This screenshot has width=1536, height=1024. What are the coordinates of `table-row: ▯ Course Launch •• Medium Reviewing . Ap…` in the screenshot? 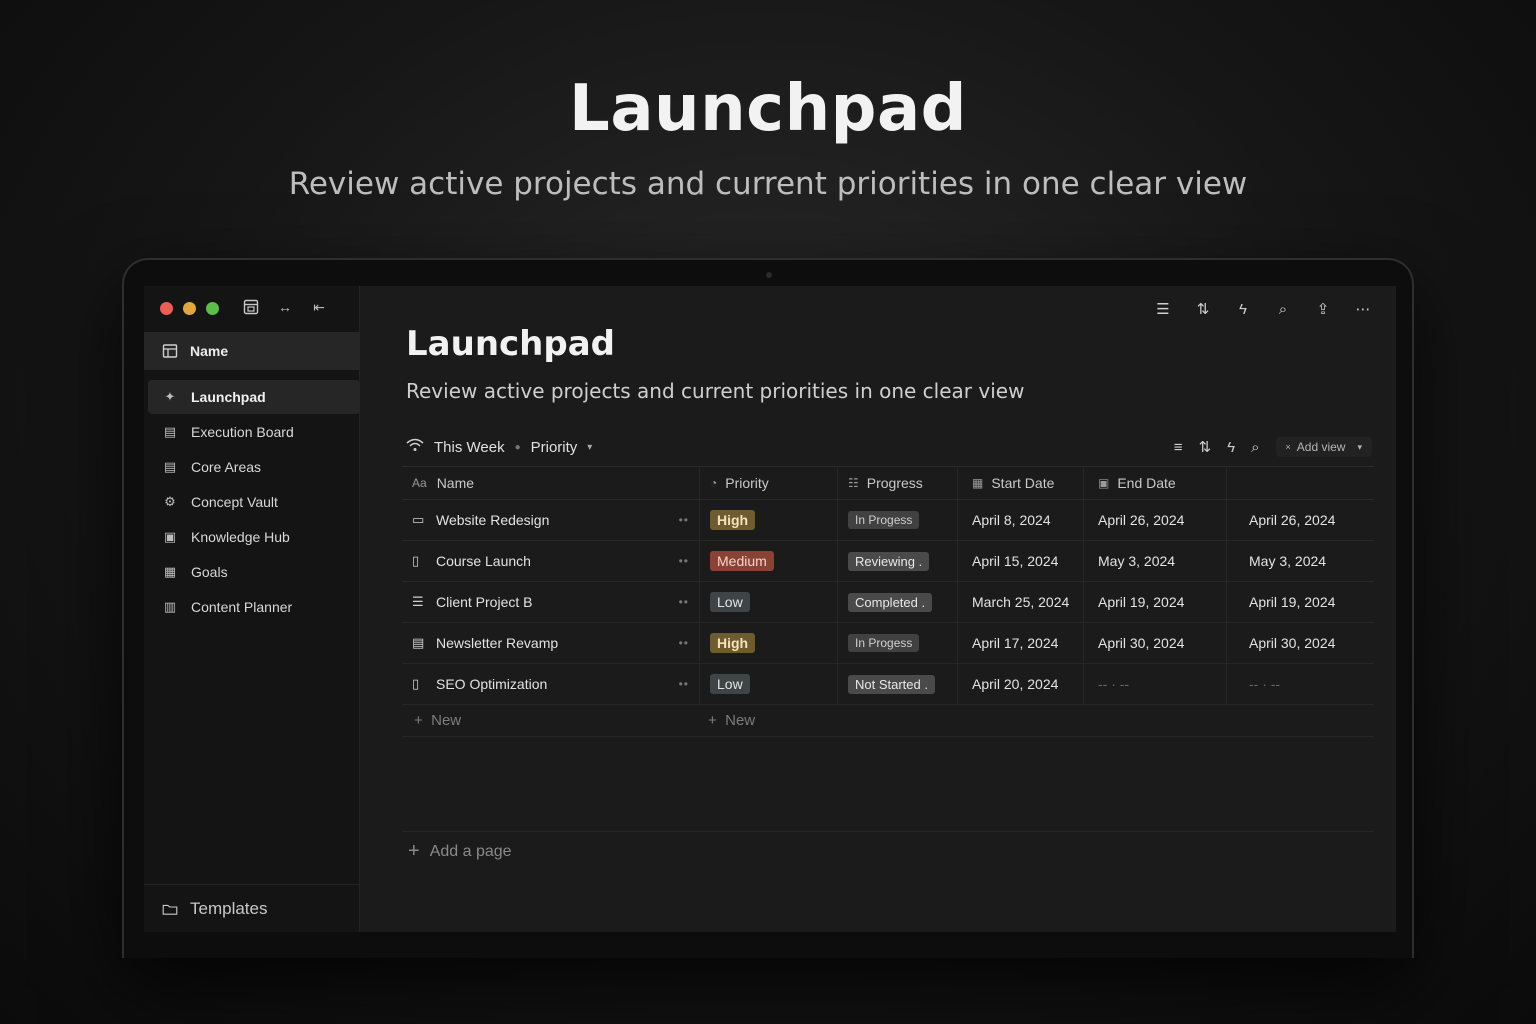 It's located at (888, 561).